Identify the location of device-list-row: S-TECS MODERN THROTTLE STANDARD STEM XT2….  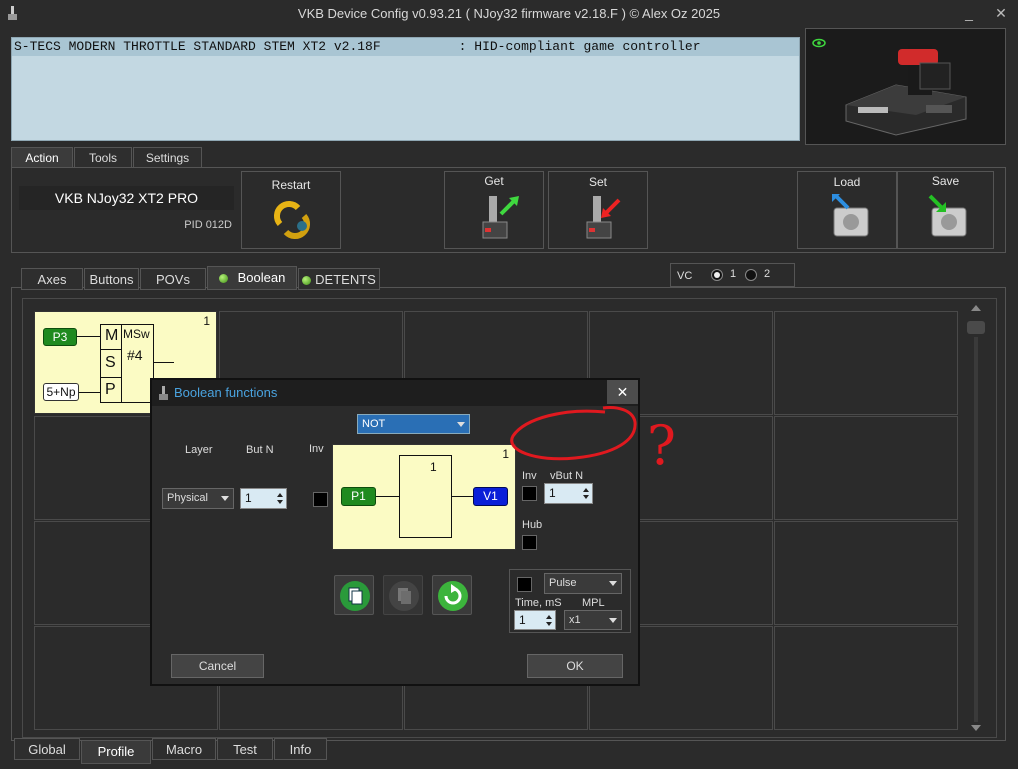
(405, 47).